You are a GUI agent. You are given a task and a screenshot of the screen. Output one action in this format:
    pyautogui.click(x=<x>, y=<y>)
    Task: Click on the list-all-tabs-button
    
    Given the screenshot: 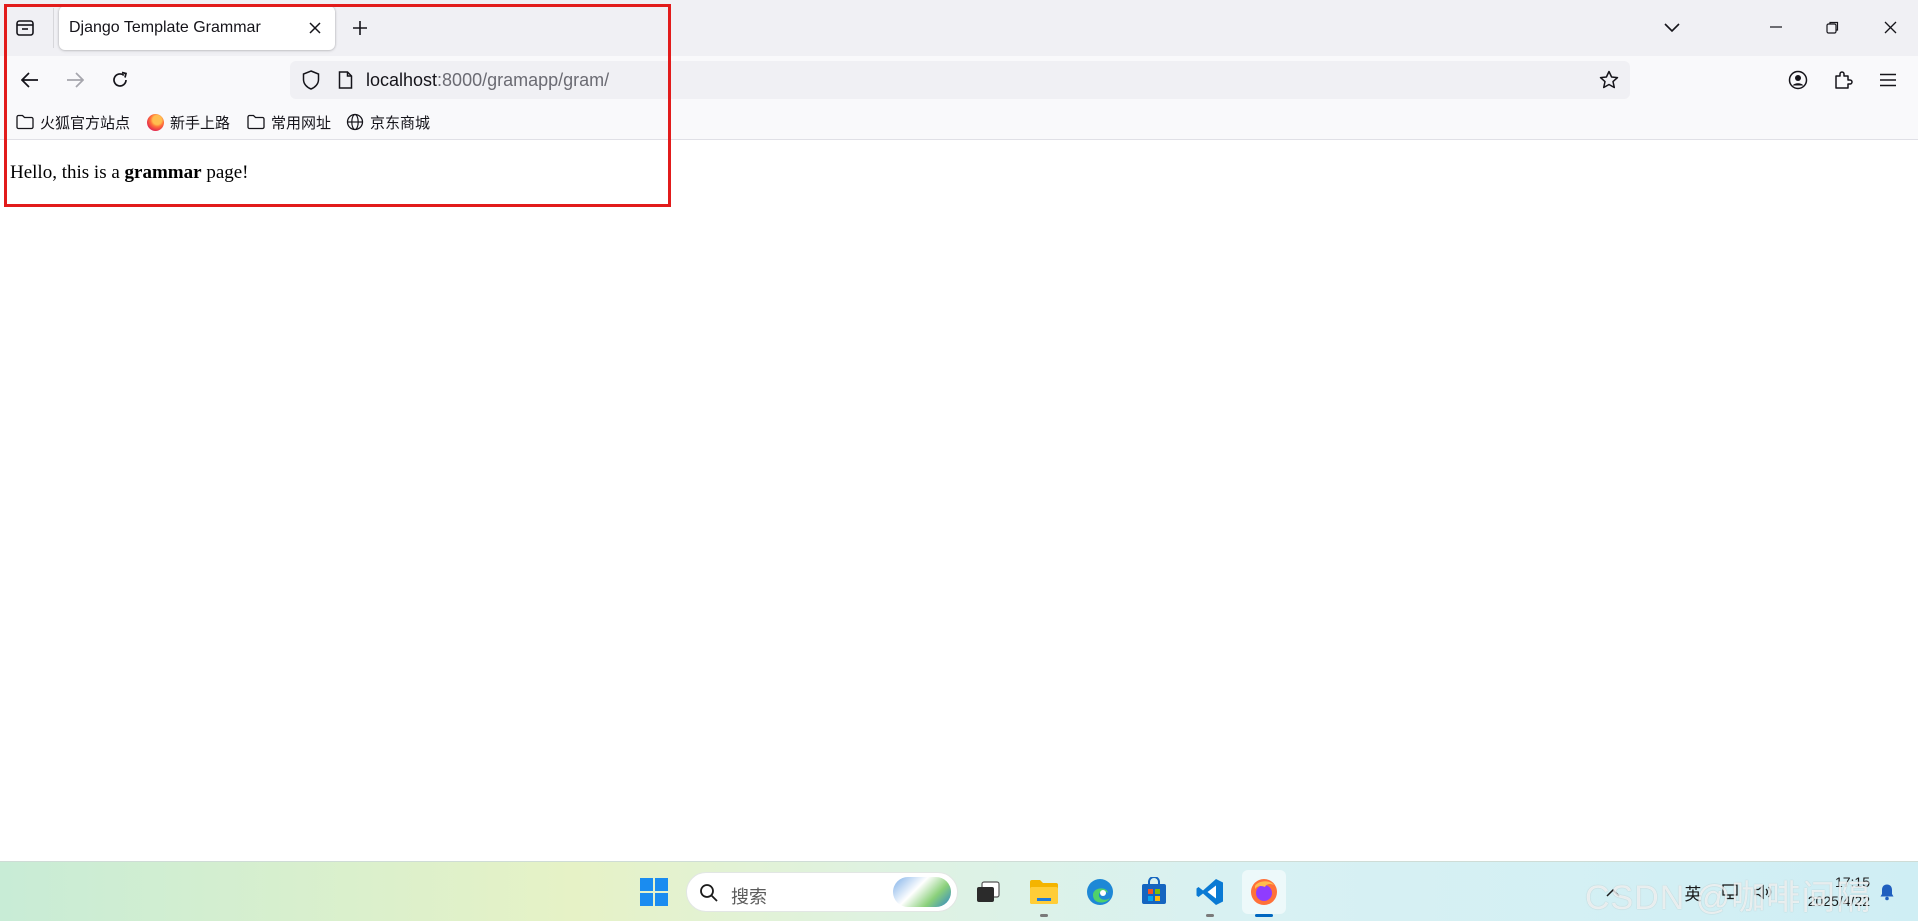 What is the action you would take?
    pyautogui.click(x=1672, y=28)
    